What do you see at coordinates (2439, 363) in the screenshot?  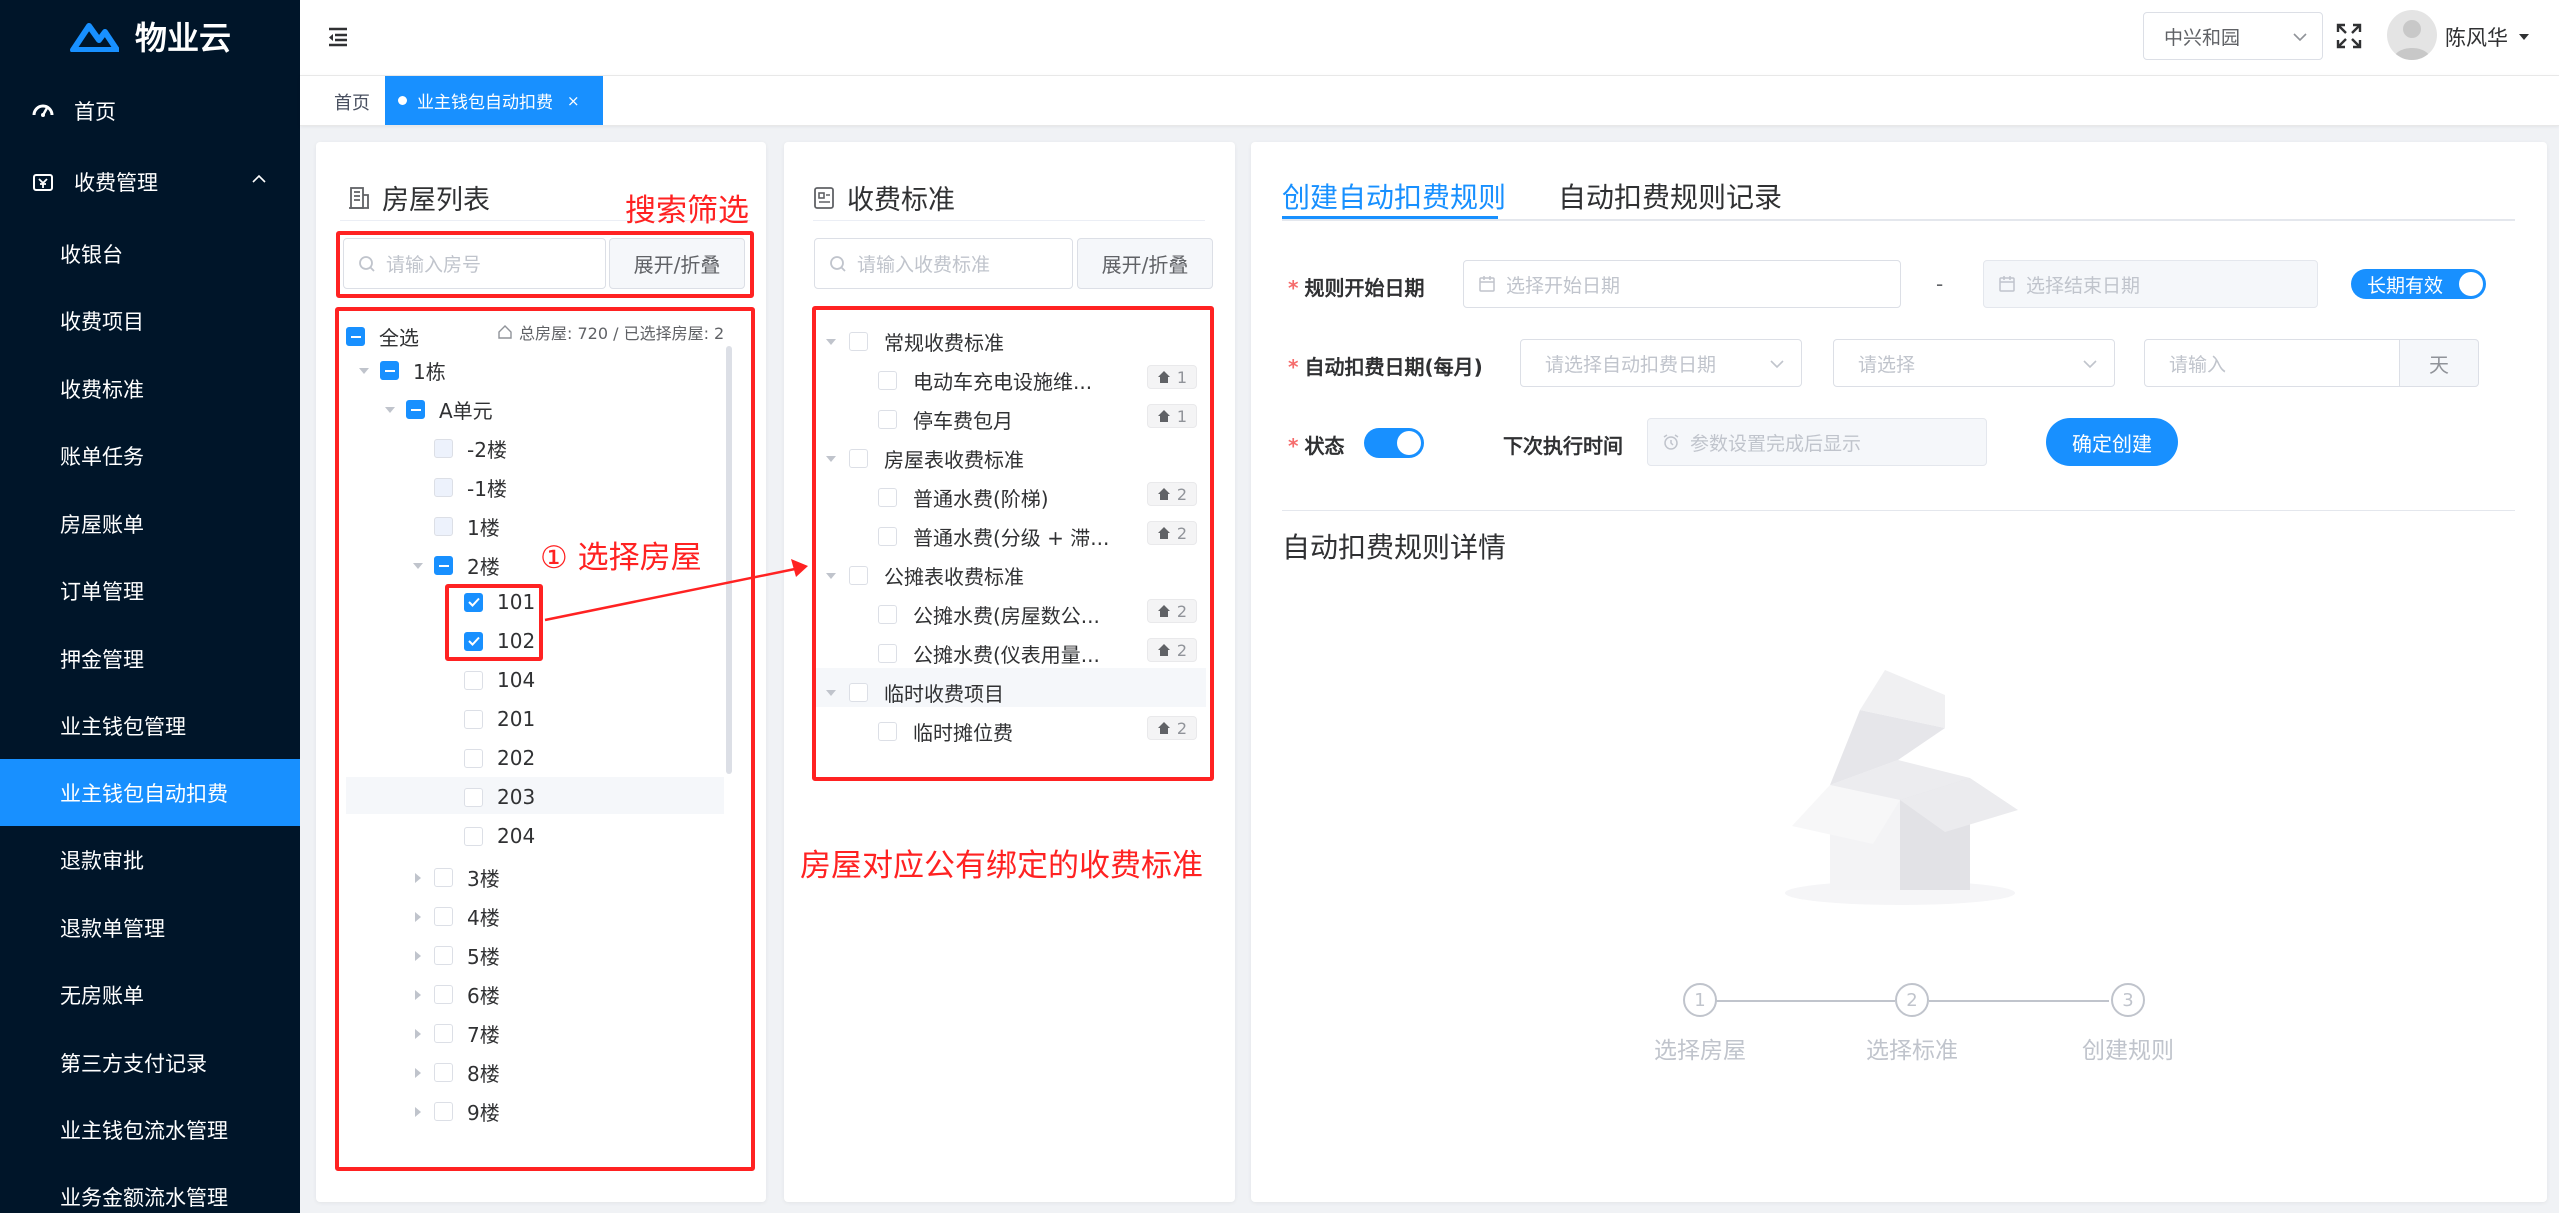 I see `days-unit-append: 天` at bounding box center [2439, 363].